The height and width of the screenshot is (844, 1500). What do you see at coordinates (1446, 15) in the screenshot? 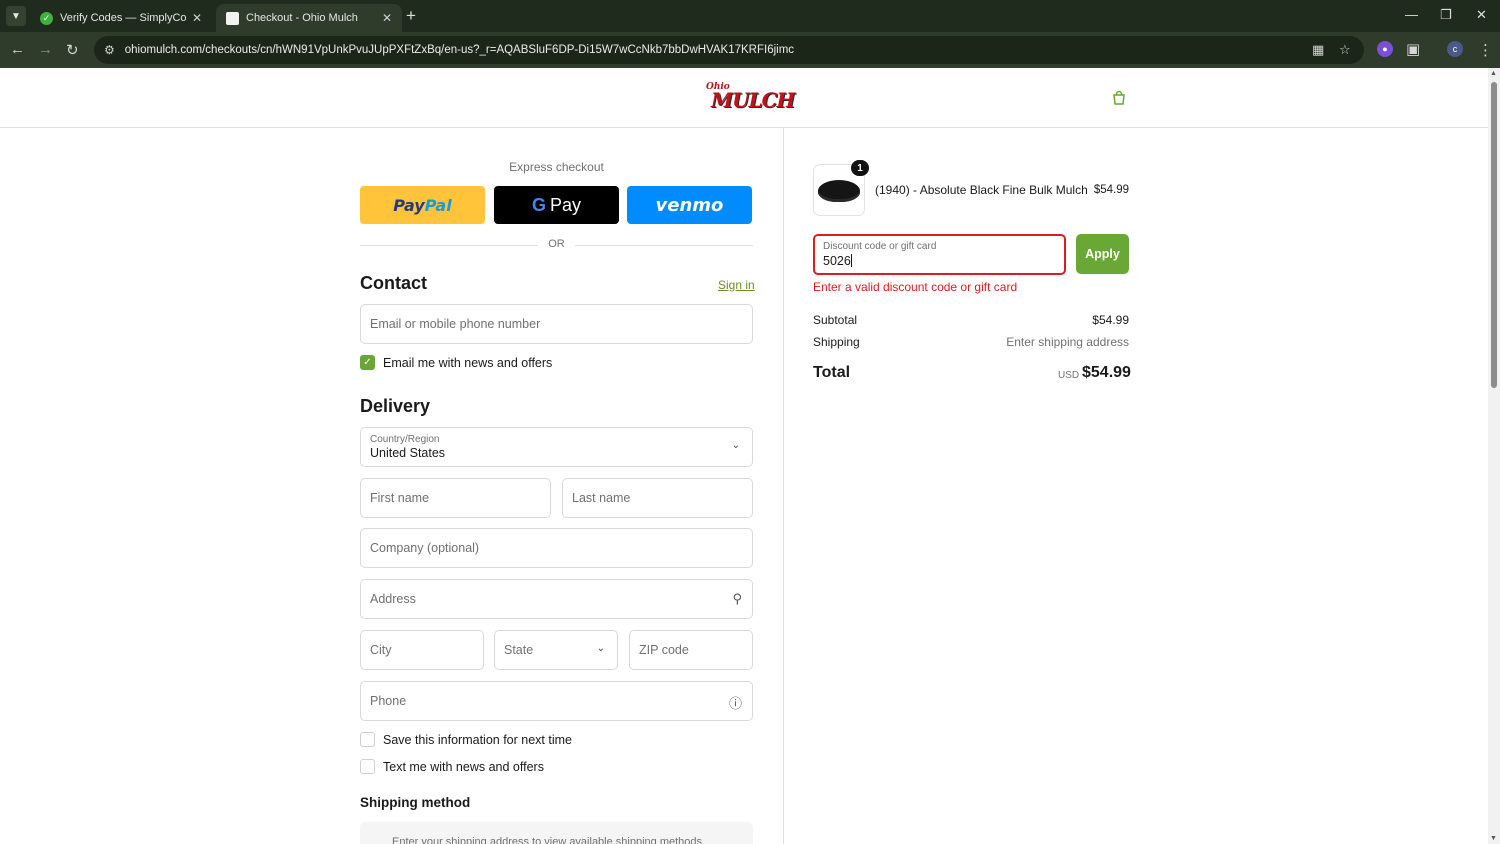
I see `restore-icon: ❐` at bounding box center [1446, 15].